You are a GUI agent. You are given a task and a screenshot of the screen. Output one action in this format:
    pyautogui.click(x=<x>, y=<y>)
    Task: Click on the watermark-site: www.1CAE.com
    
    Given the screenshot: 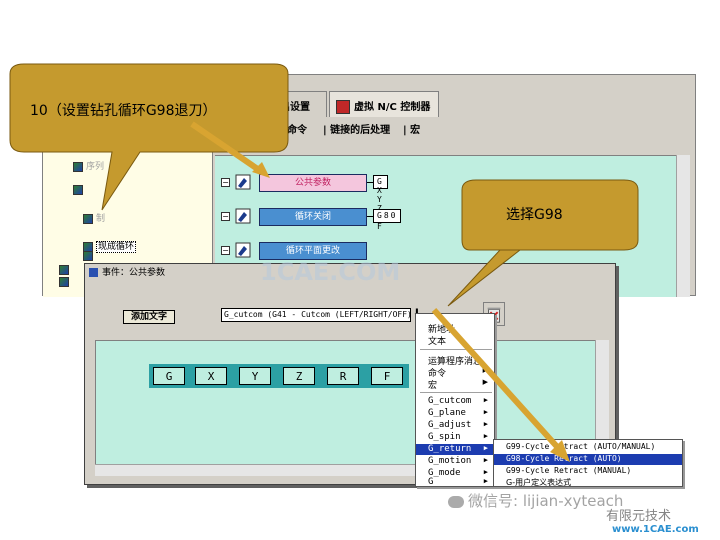 What is the action you would take?
    pyautogui.click(x=655, y=529)
    